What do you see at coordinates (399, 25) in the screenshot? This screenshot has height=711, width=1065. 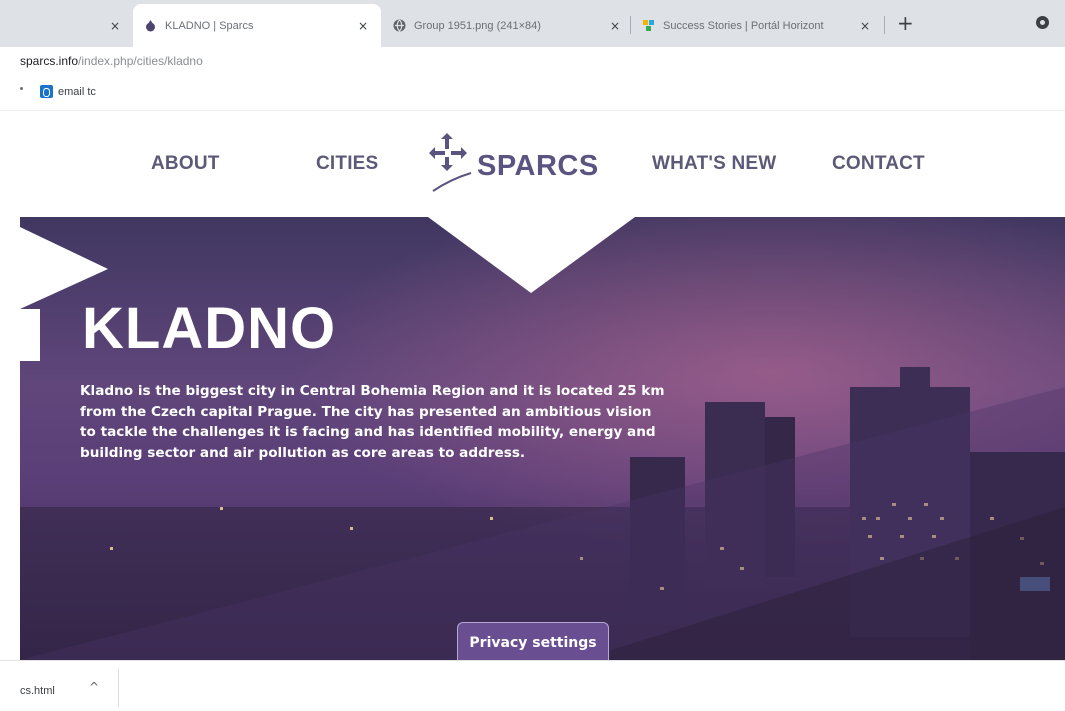 I see `globe-icon` at bounding box center [399, 25].